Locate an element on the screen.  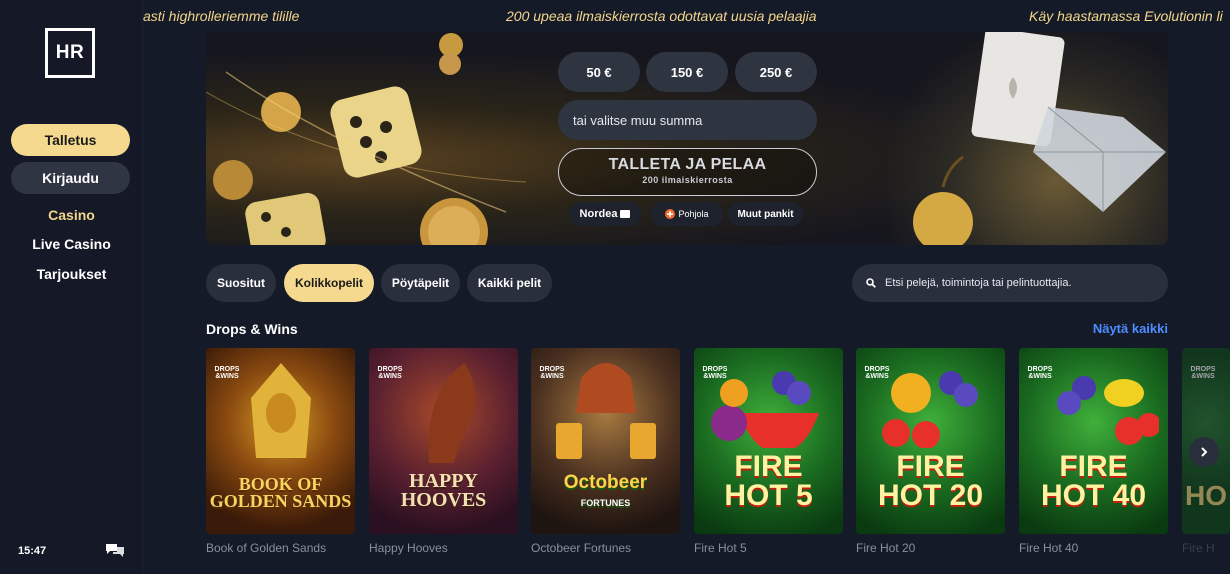
game-search is located at coordinates (1010, 283).